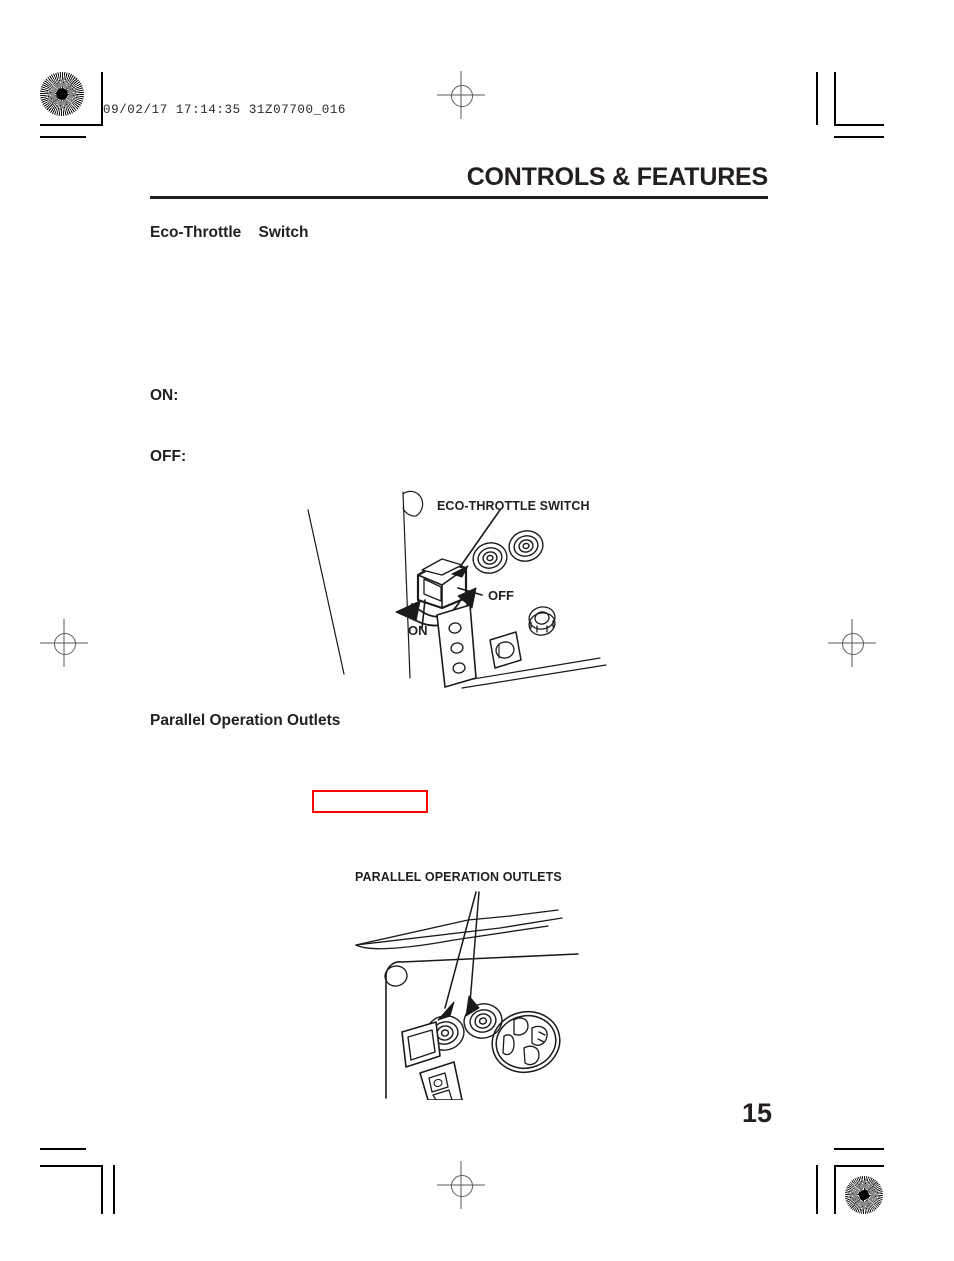 This screenshot has height=1261, width=954. What do you see at coordinates (71, 125) in the screenshot?
I see `crop-mark-top-left-horizontal` at bounding box center [71, 125].